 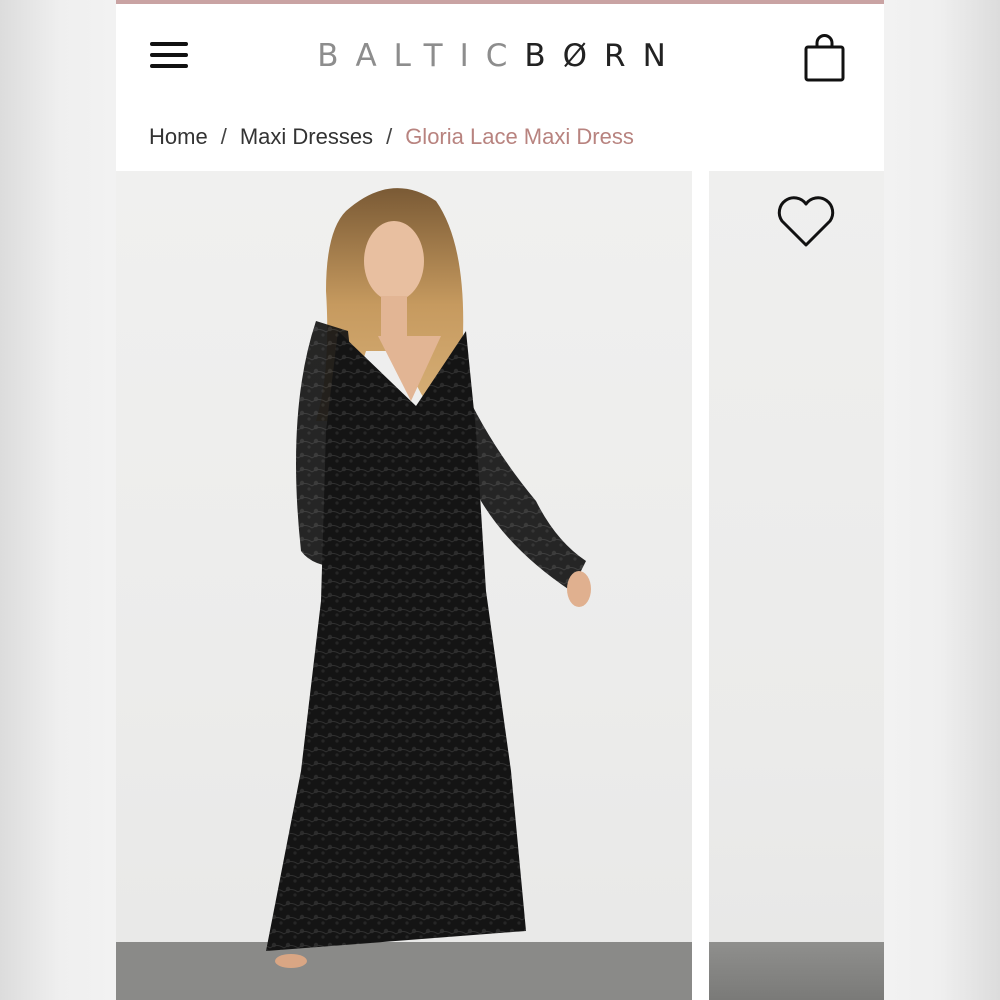 What do you see at coordinates (603, 56) in the screenshot?
I see `logo-part-2: BØRN` at bounding box center [603, 56].